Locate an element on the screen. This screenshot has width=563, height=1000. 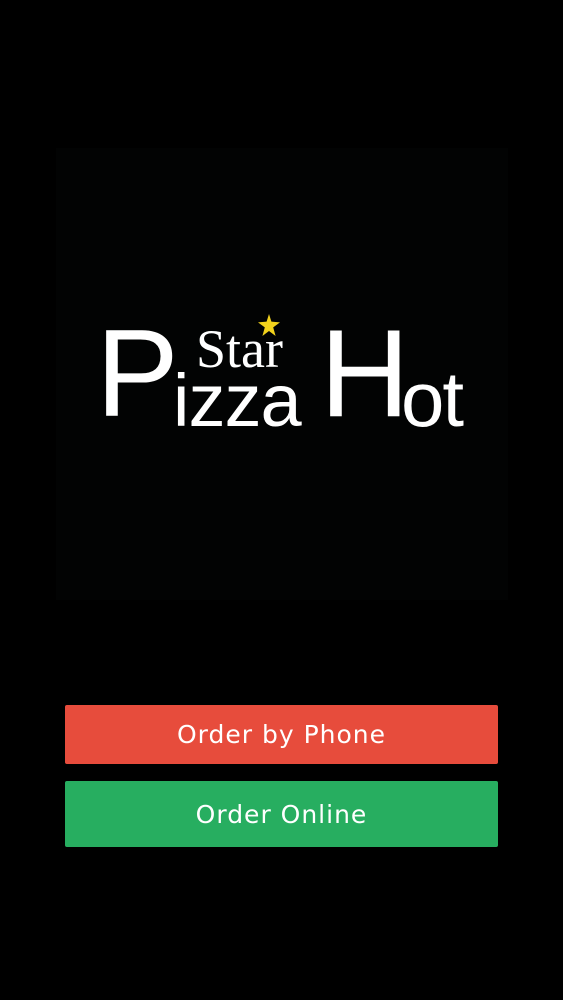
order-by-phone-label: Order by Phone is located at coordinates (281, 734).